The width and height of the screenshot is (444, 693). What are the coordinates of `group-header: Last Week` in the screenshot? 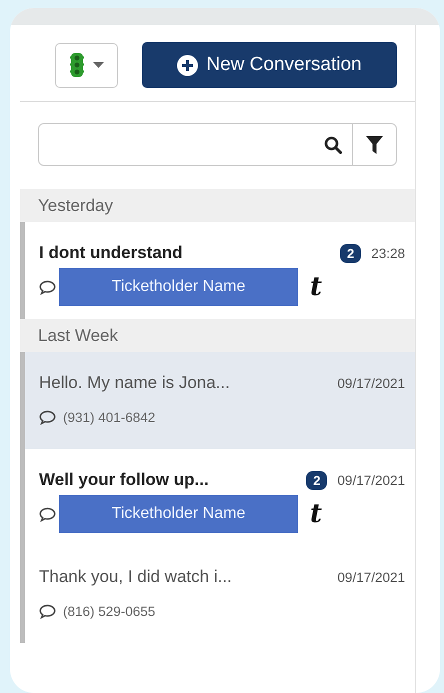 It's located at (217, 335).